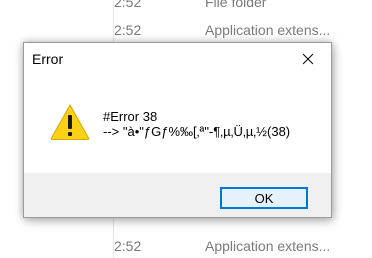 The width and height of the screenshot is (372, 258). What do you see at coordinates (236, 5) in the screenshot?
I see `file-type: File folder` at bounding box center [236, 5].